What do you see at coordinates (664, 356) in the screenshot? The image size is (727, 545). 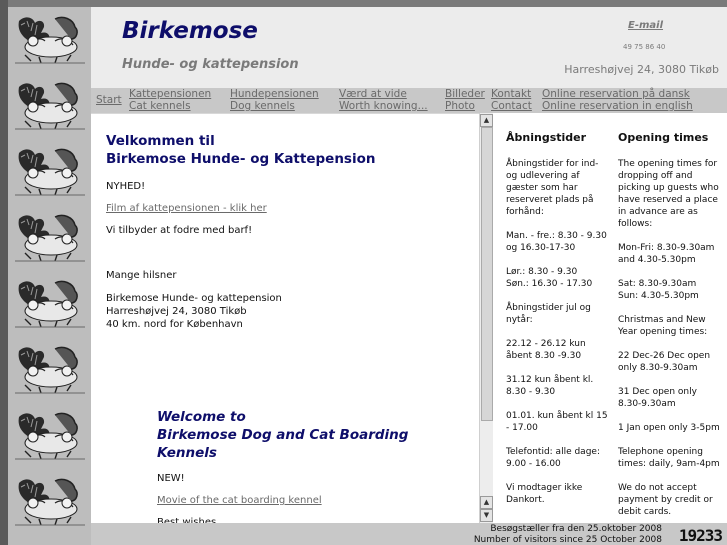 I see `hours-line: 22 Dec-26 Dec open` at bounding box center [664, 356].